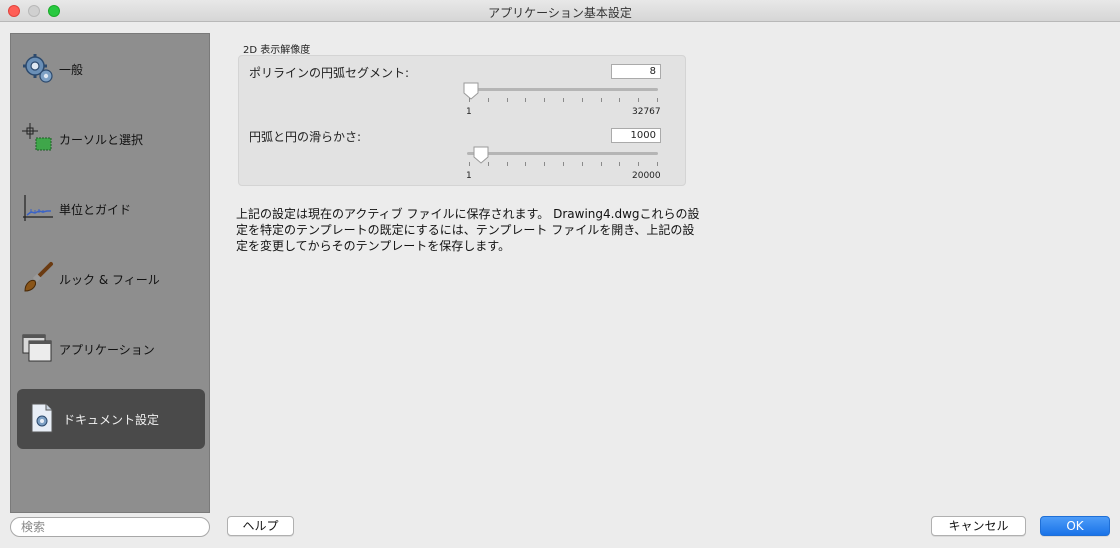  I want to click on sidebar-item-units-guides: 単位とガイド, so click(111, 209).